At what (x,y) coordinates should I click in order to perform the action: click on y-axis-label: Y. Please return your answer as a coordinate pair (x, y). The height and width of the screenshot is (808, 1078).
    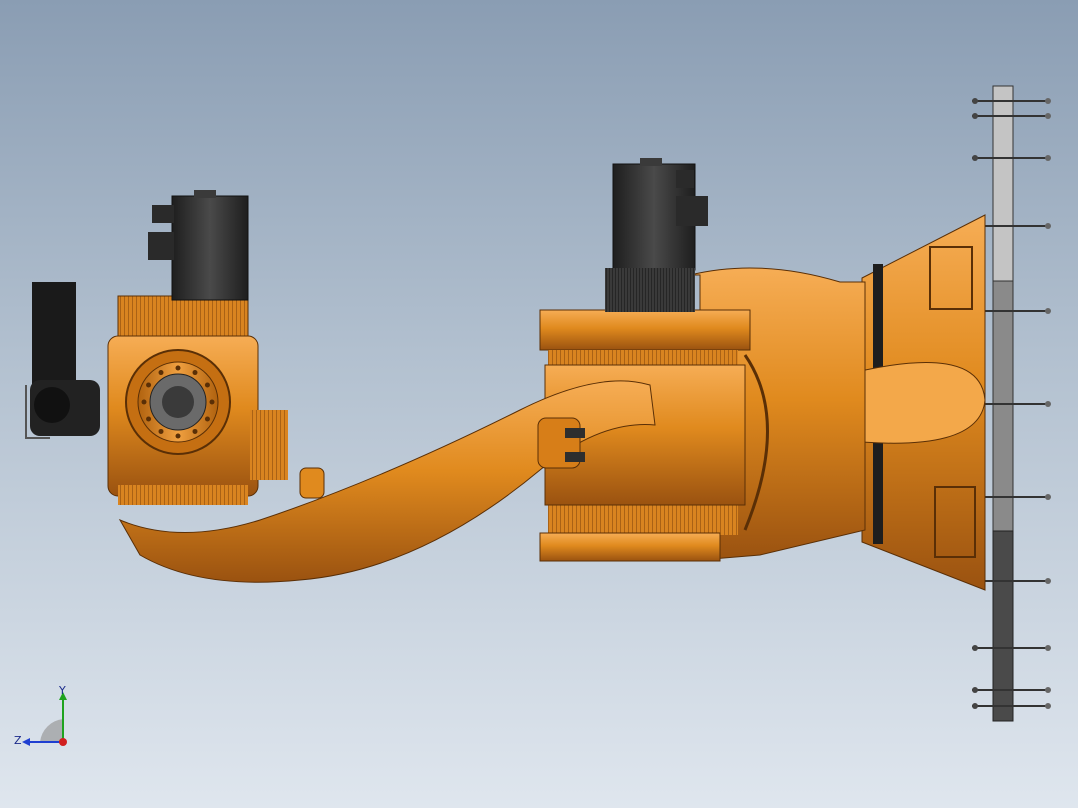
    Looking at the image, I should click on (62, 690).